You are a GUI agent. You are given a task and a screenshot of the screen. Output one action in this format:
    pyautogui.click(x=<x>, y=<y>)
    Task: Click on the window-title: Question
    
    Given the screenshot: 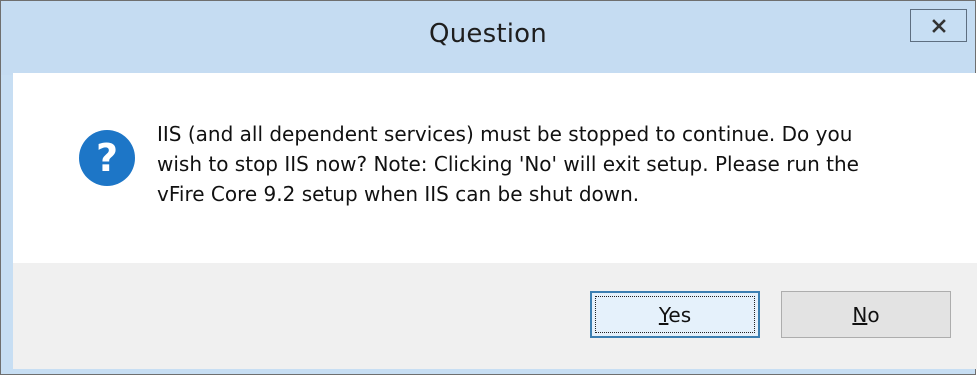 What is the action you would take?
    pyautogui.click(x=488, y=34)
    